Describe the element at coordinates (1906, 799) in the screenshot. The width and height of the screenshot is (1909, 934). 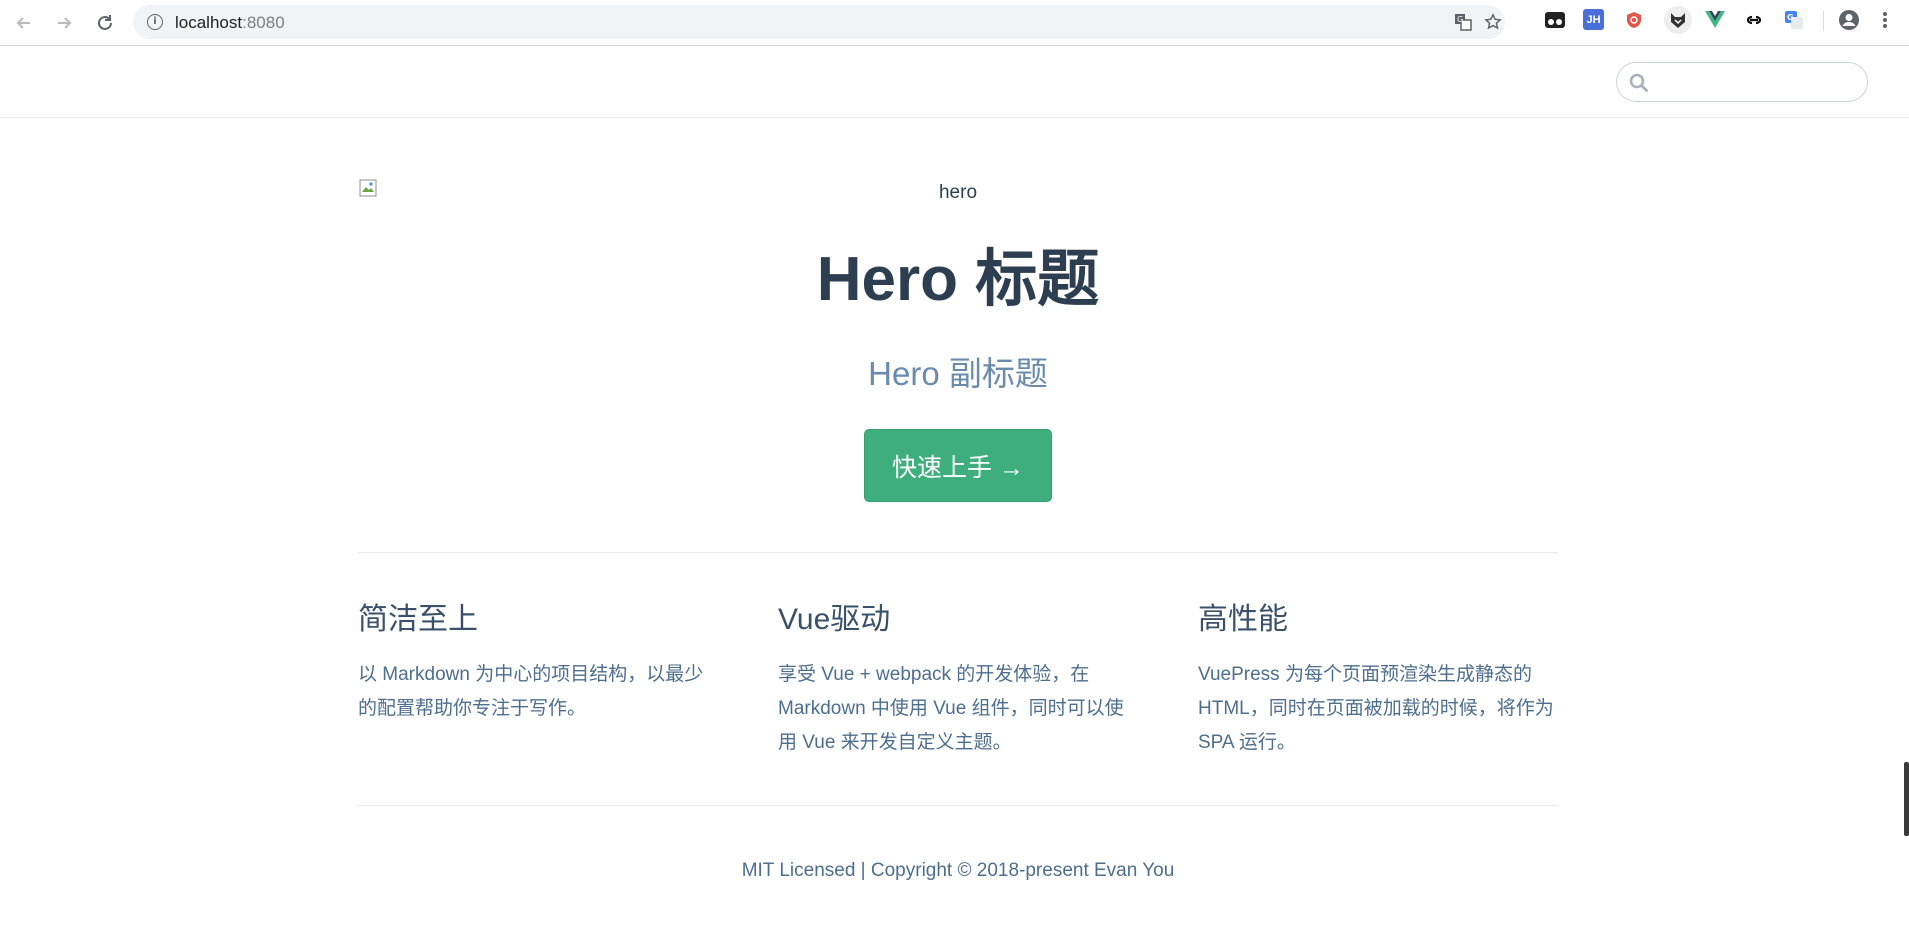
I see `scrollbar-thumb` at that location.